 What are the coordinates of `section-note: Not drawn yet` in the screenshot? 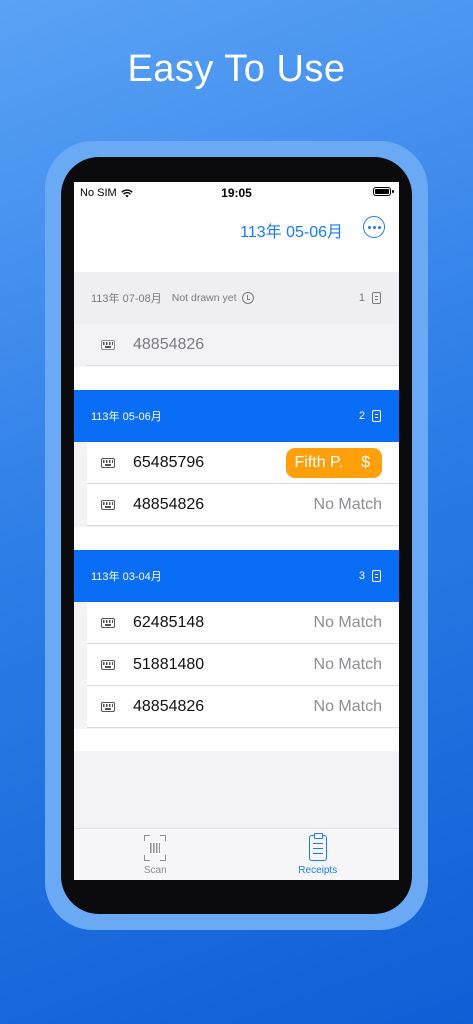 It's located at (204, 298).